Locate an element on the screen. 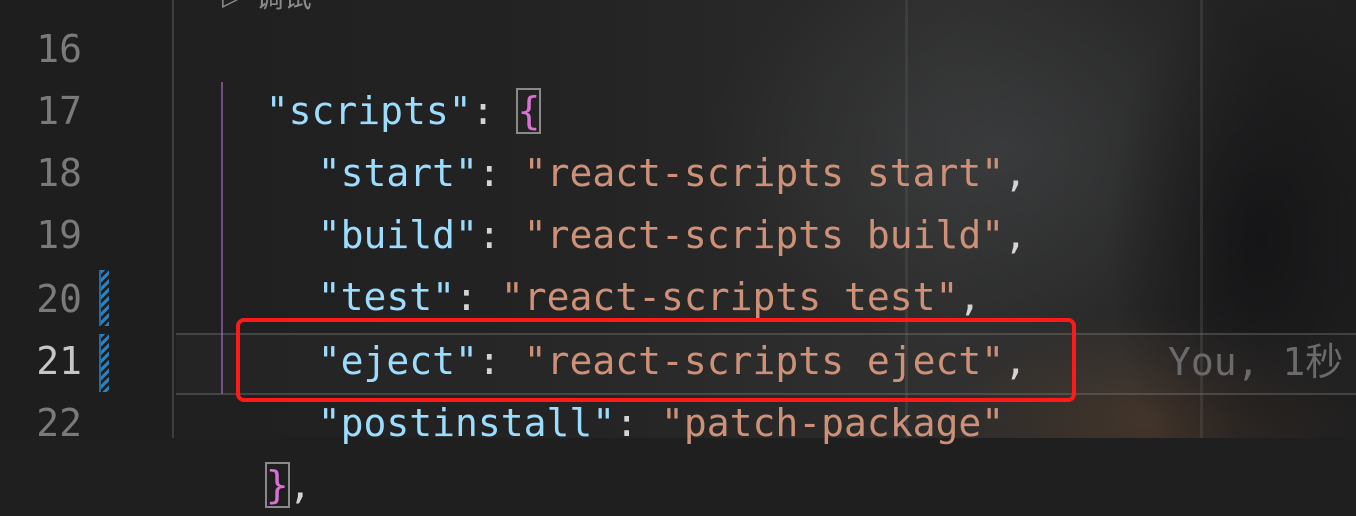 Image resolution: width=1356 pixels, height=516 pixels. line-number: 19 is located at coordinates (59, 235).